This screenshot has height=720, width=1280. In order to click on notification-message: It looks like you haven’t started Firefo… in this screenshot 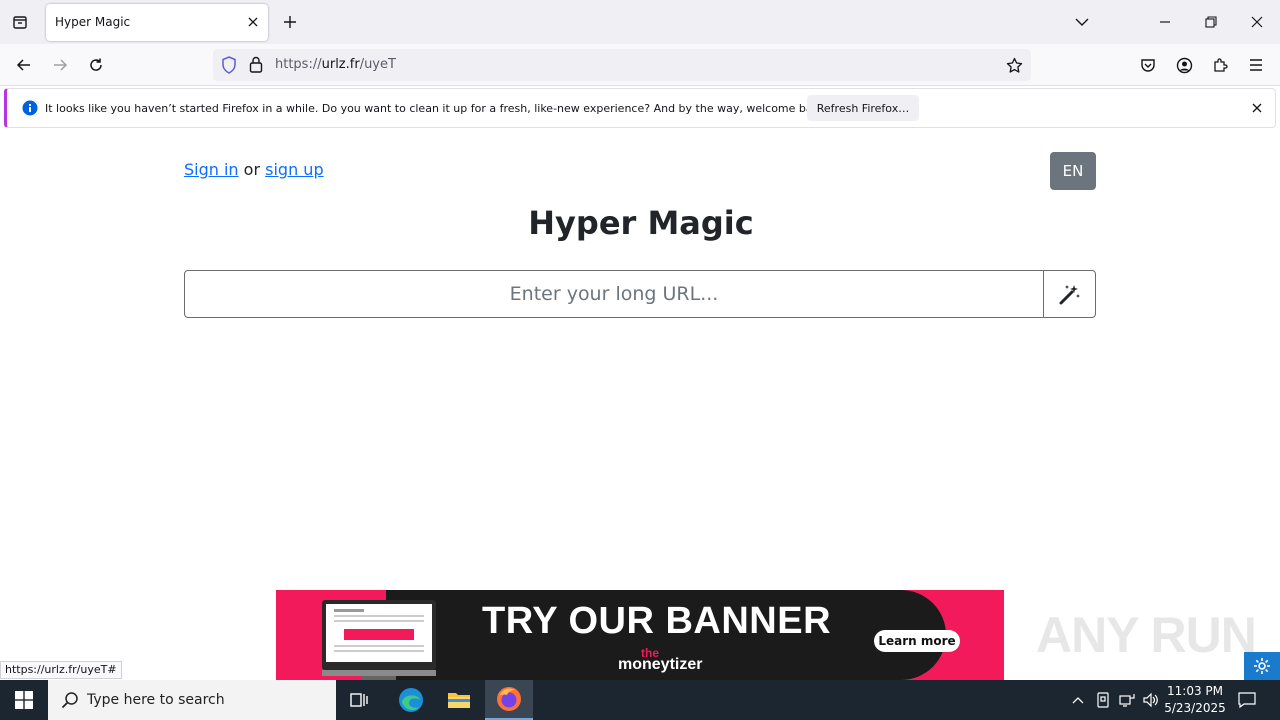, I will do `click(437, 108)`.